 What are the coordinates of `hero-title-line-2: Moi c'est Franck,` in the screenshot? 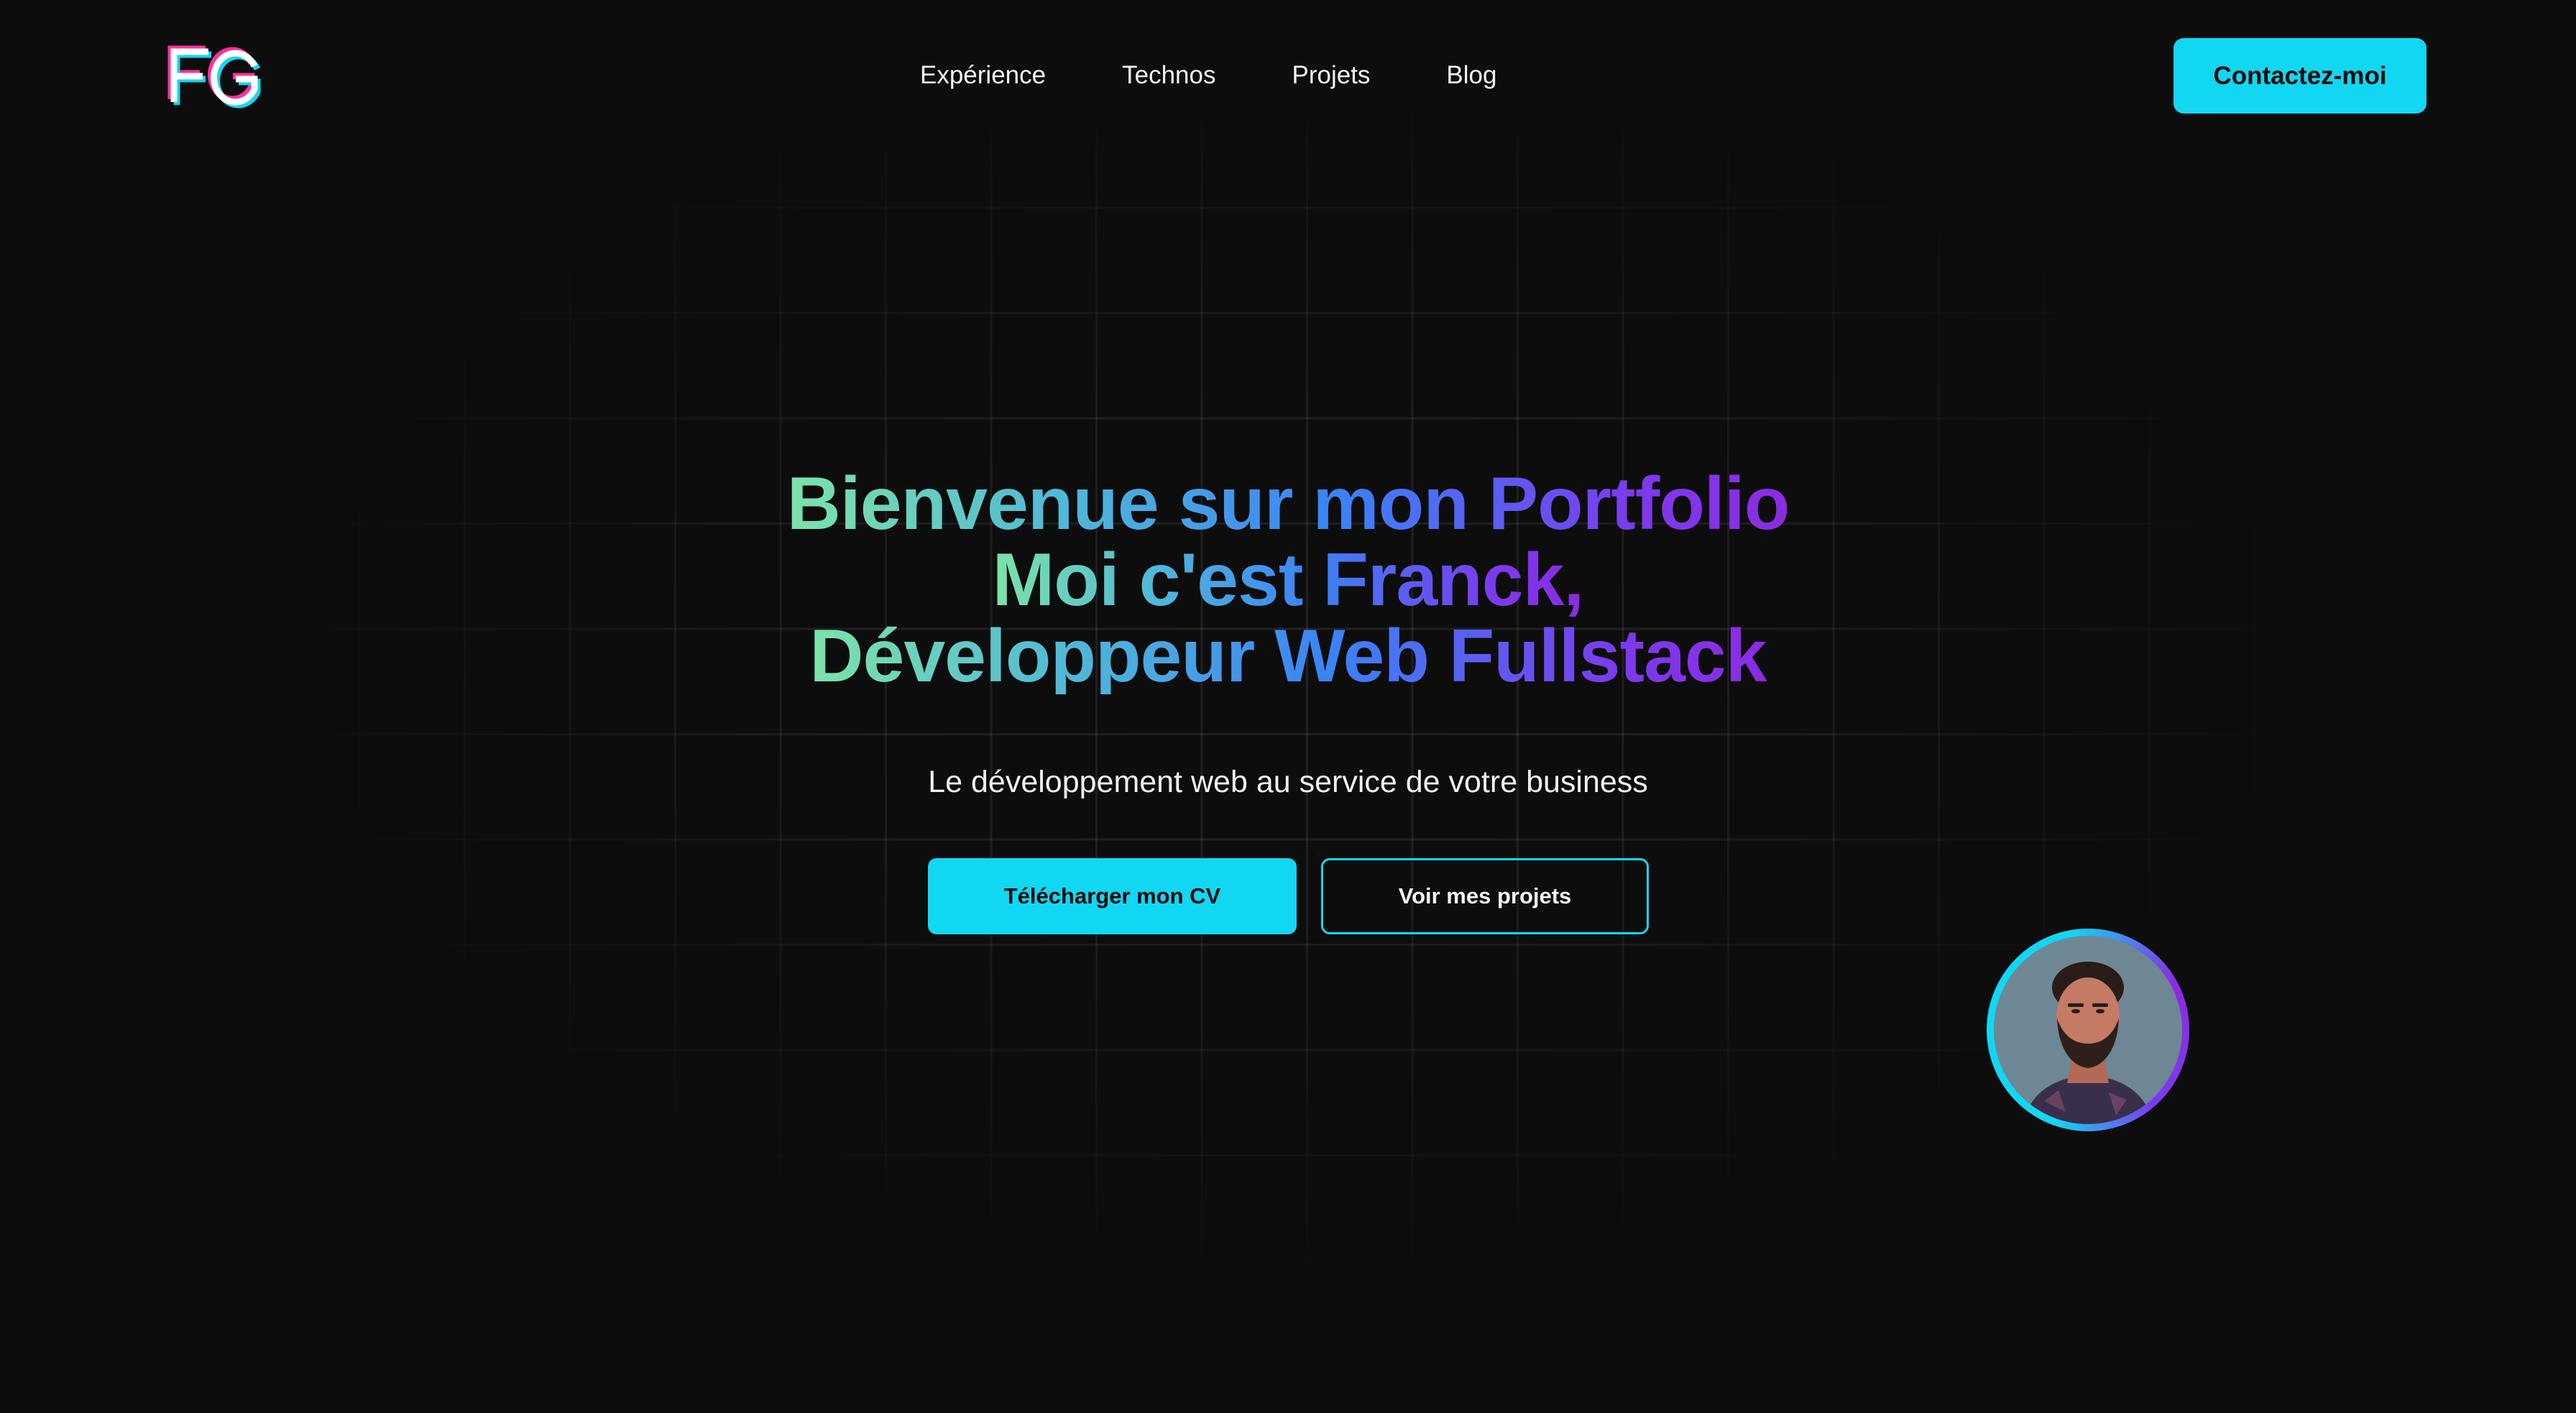 It's located at (1288, 580).